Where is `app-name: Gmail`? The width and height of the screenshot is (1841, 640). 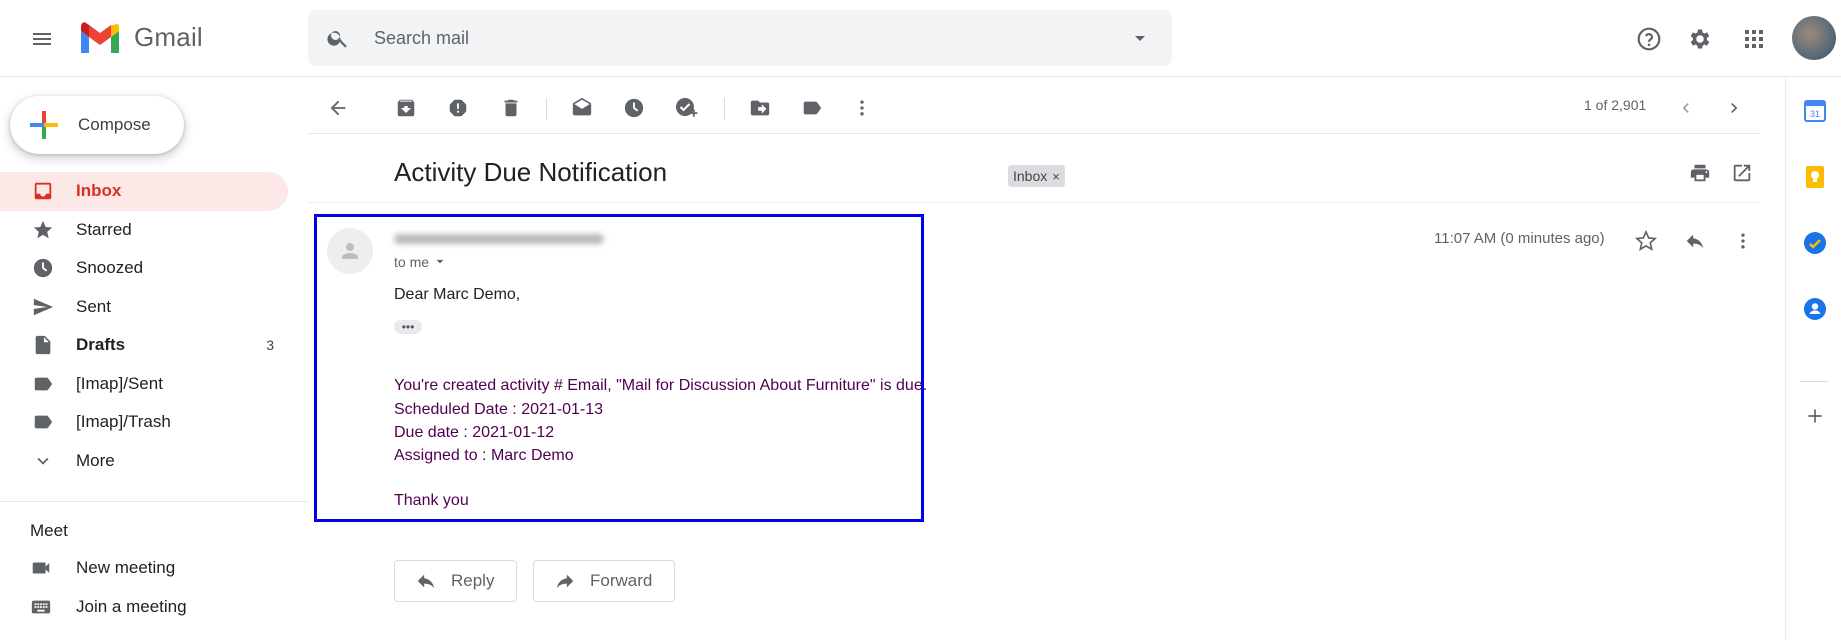 app-name: Gmail is located at coordinates (168, 36).